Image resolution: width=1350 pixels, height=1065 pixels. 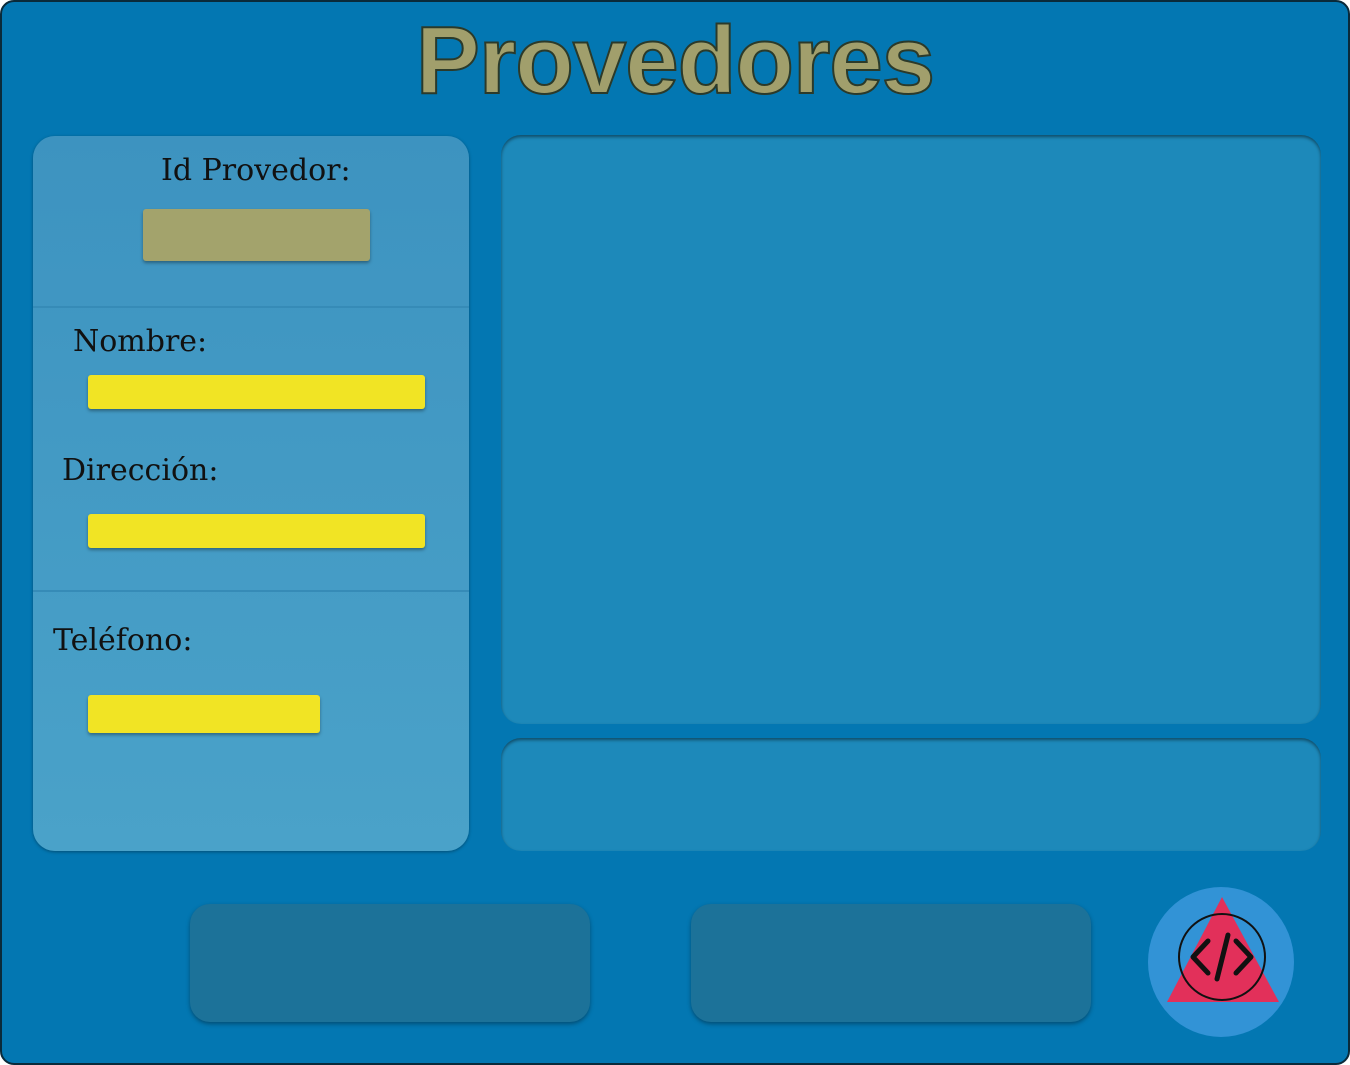 I want to click on name-field, so click(x=256, y=392).